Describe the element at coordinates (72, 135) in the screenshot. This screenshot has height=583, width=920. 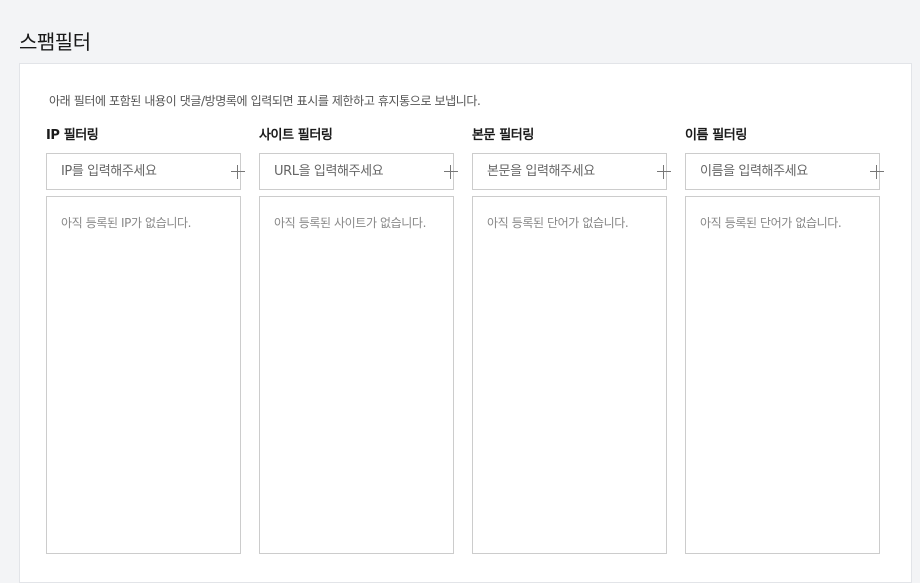
I see `ip-filter-heading: IP 필터링` at that location.